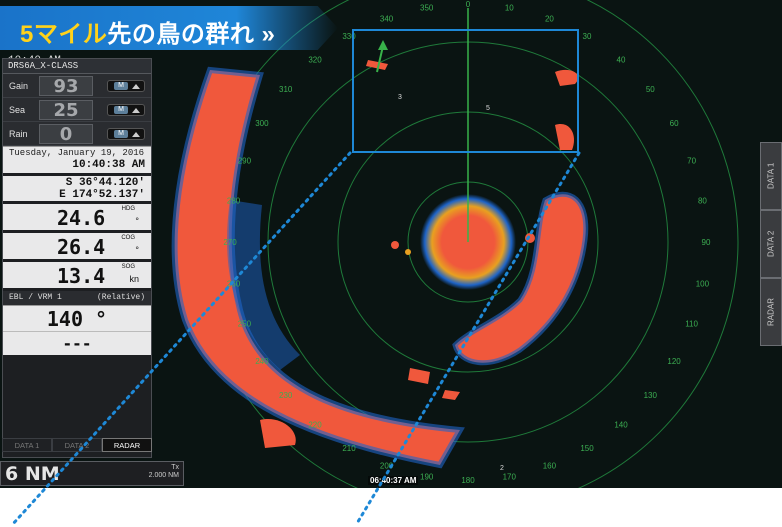  What do you see at coordinates (27, 445) in the screenshot?
I see `tab-data1: DATA 1` at bounding box center [27, 445].